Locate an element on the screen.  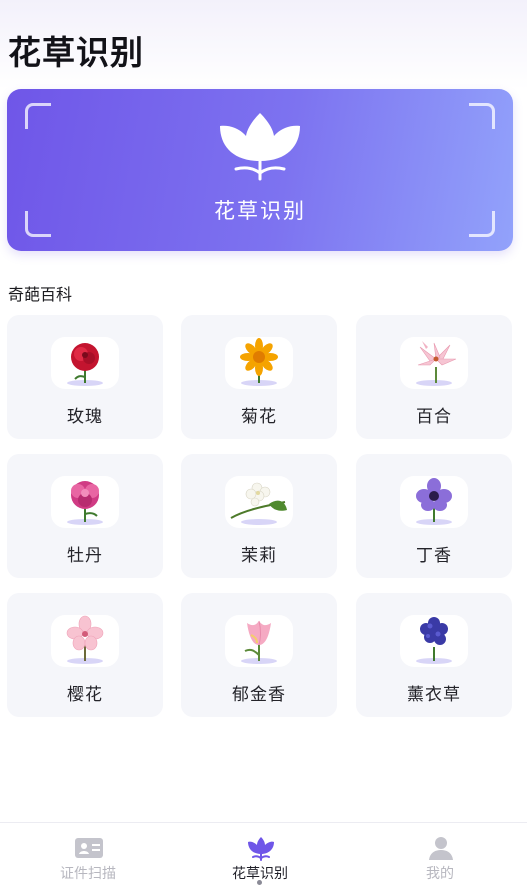
flower-name: 薰衣草 is located at coordinates (434, 695).